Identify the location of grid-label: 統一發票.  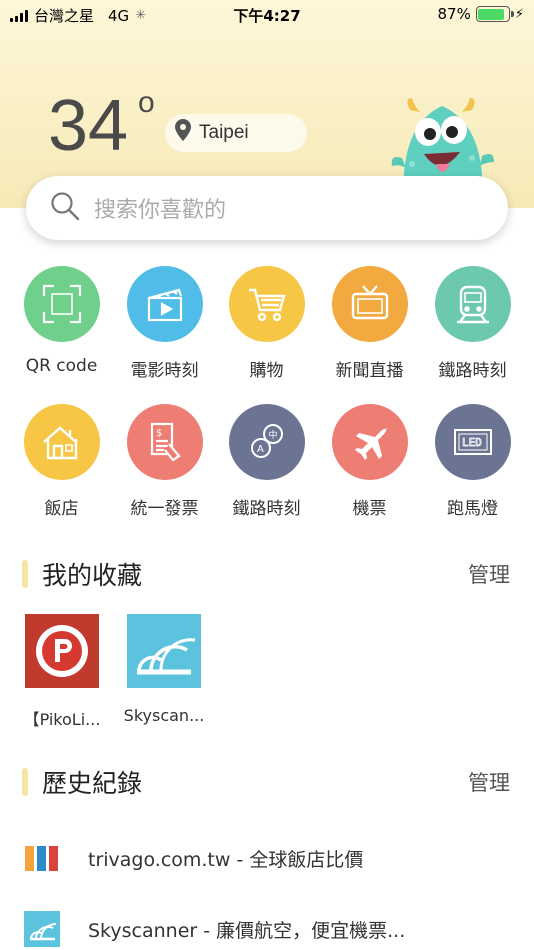
(164, 509).